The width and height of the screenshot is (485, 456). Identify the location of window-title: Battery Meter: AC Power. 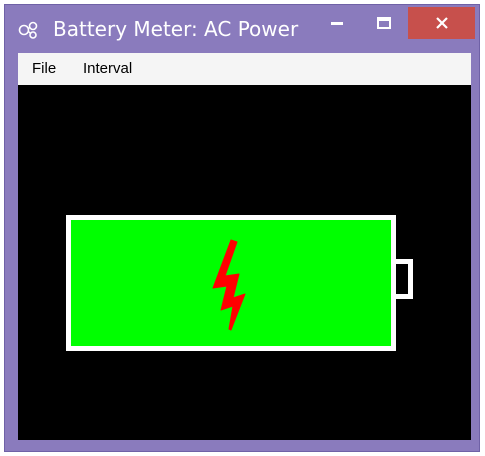
(176, 29).